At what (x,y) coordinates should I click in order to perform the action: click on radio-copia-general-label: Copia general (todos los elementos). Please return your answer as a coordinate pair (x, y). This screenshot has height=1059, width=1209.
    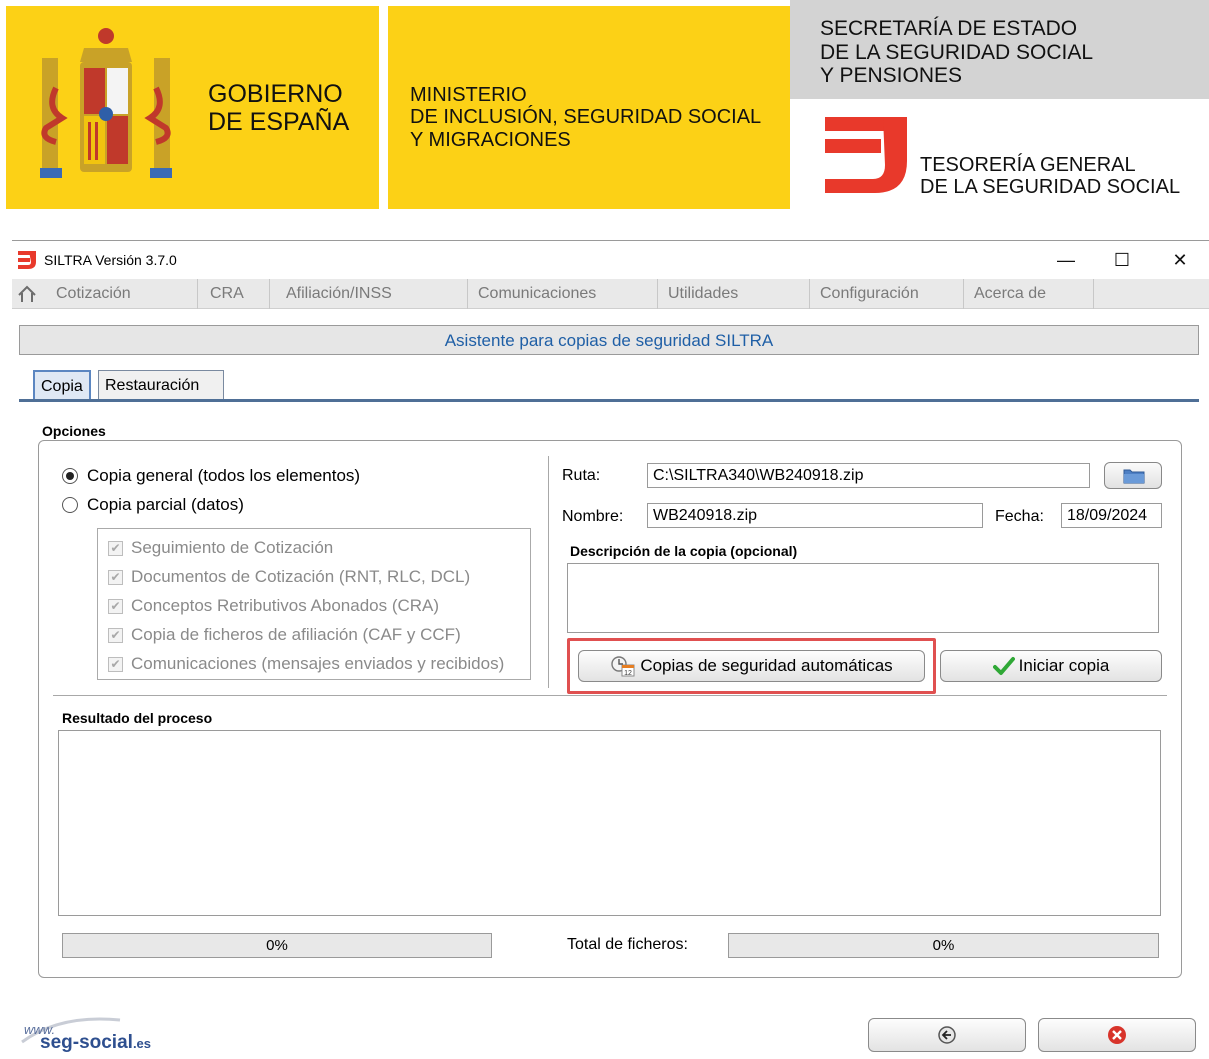
    Looking at the image, I should click on (224, 475).